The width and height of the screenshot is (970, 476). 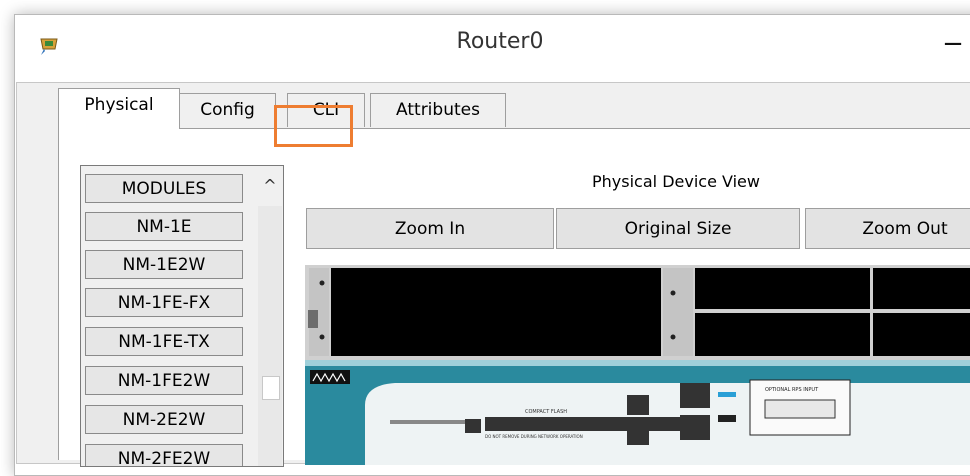 I want to click on tab-config-label: Config, so click(x=227, y=110).